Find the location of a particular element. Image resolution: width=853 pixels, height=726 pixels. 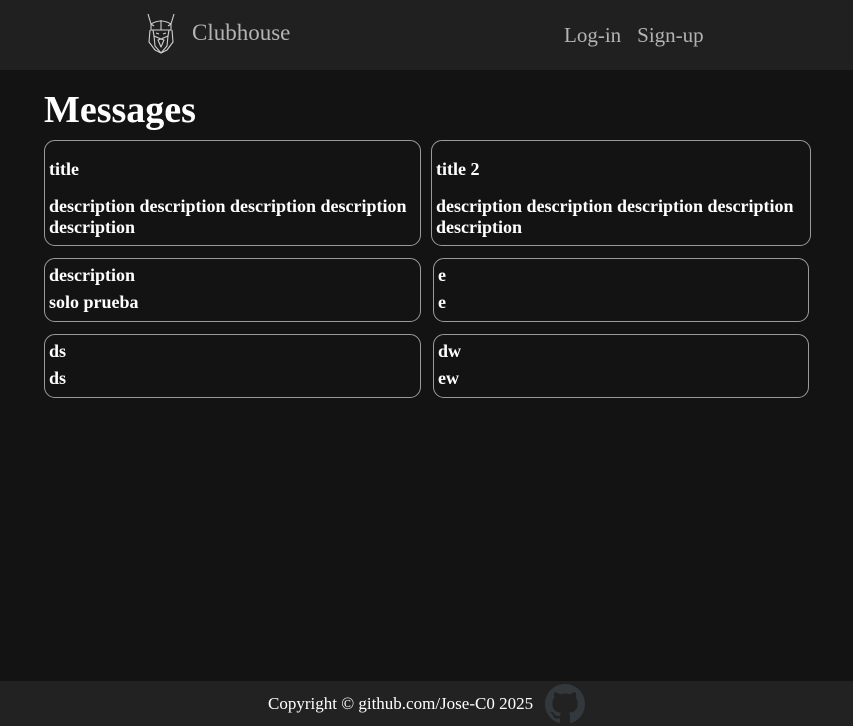

top-navbar: Clubhouse Log-in Sign-up is located at coordinates (426, 35).